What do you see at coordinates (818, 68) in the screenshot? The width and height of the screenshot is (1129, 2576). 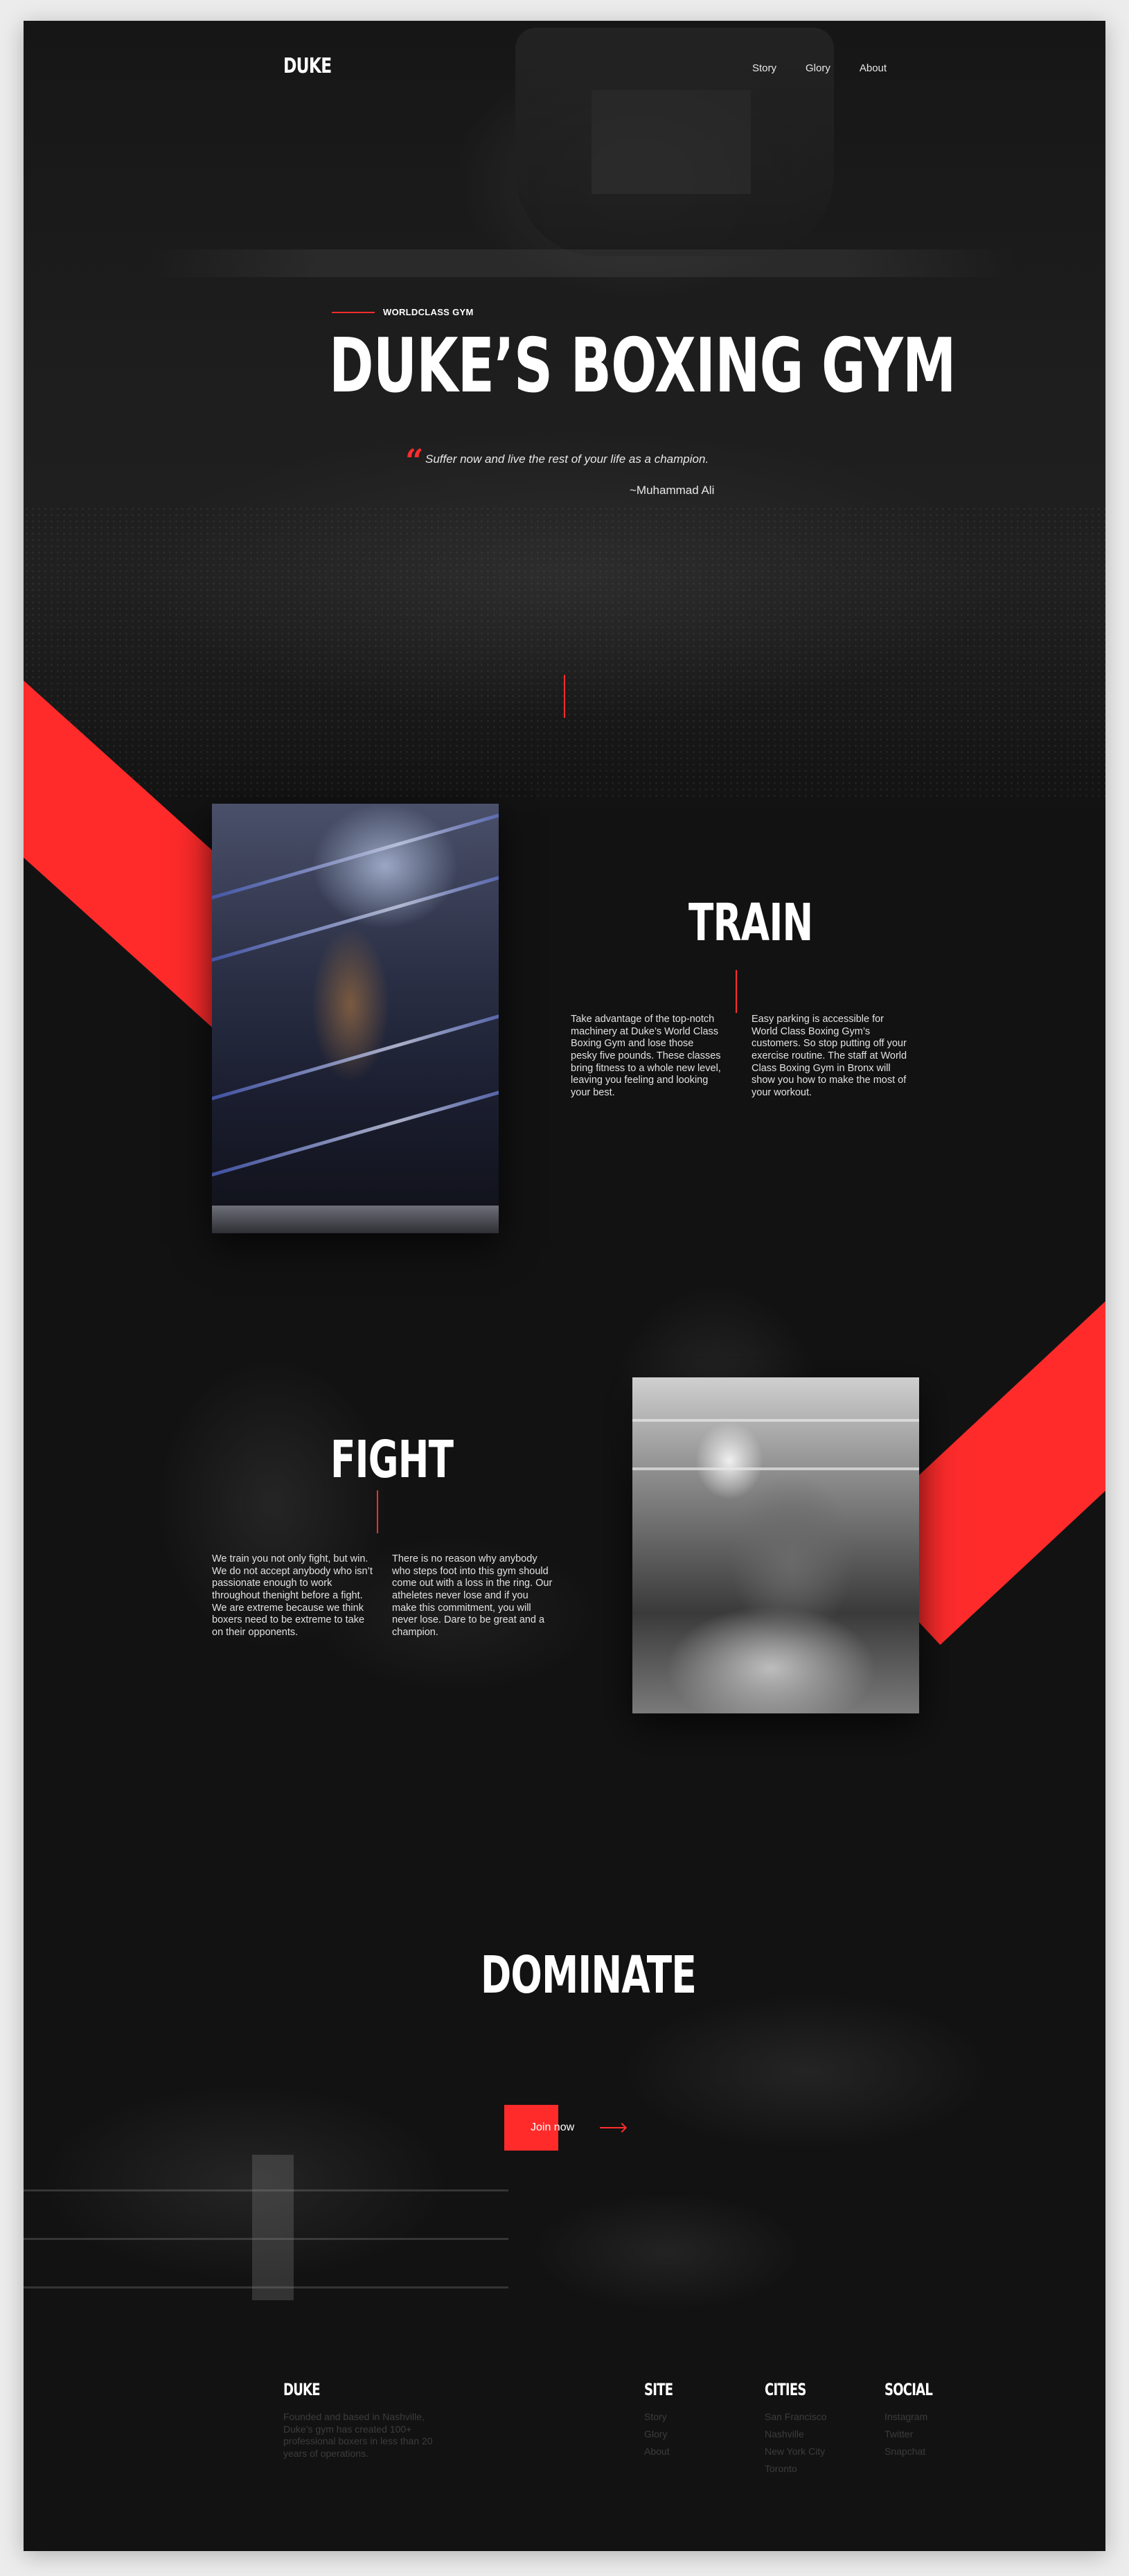 I see `nav-item-glory: Glory` at bounding box center [818, 68].